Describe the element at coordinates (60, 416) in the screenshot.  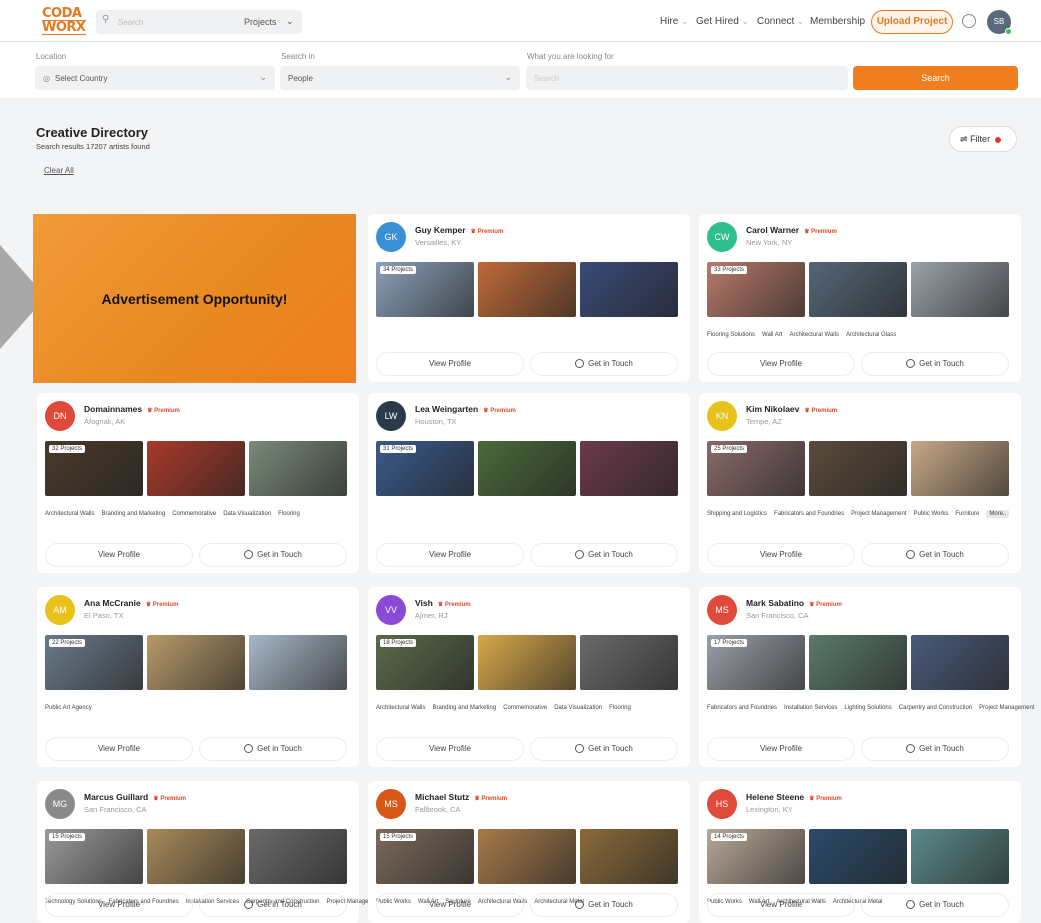
I see `artist-avatar: DN` at that location.